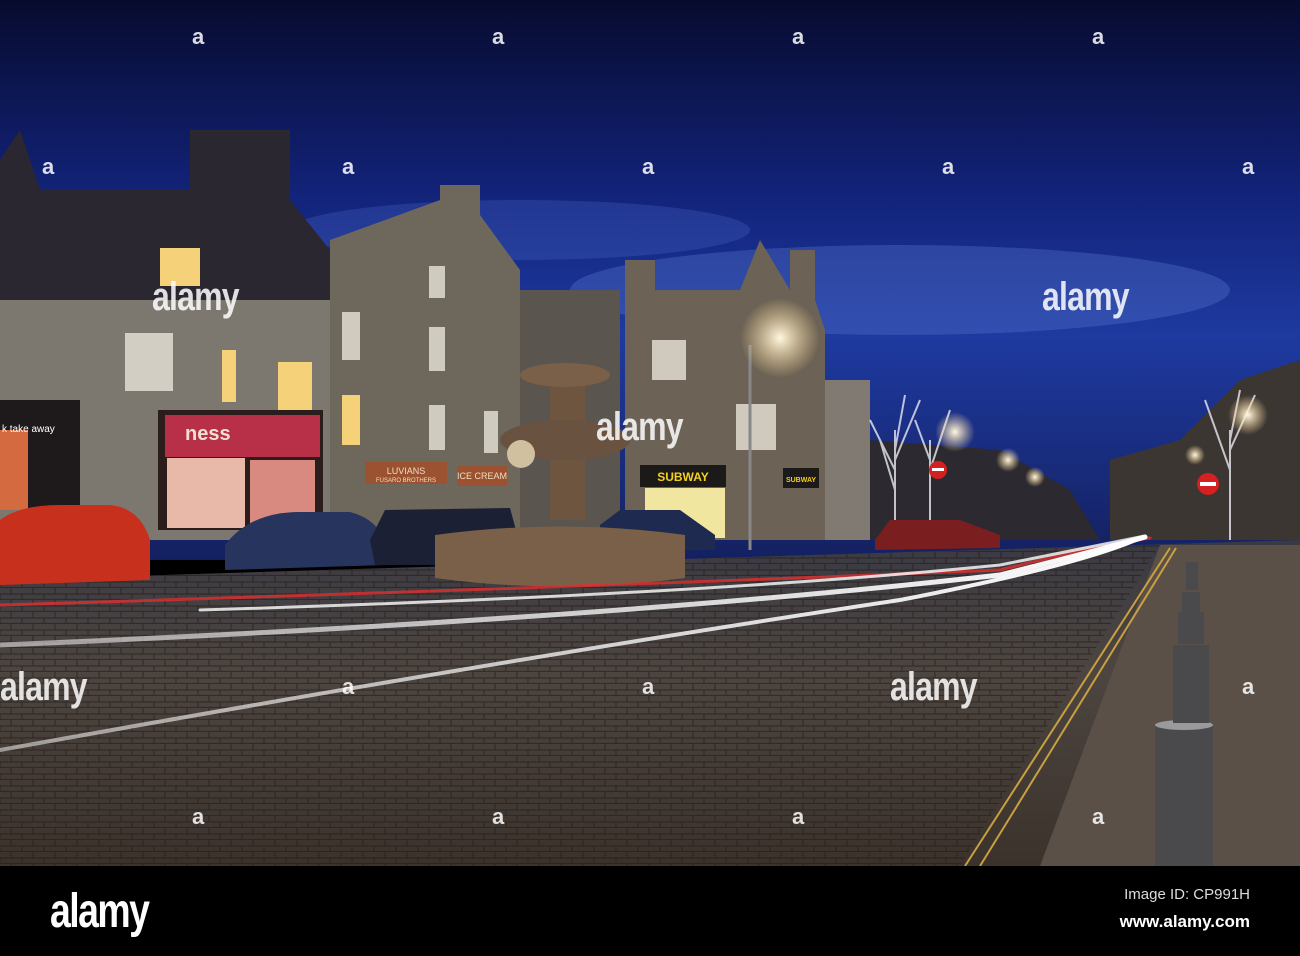 This screenshot has width=1300, height=956. What do you see at coordinates (482, 476) in the screenshot?
I see `ice-cream-sign: ICE CREAM` at bounding box center [482, 476].